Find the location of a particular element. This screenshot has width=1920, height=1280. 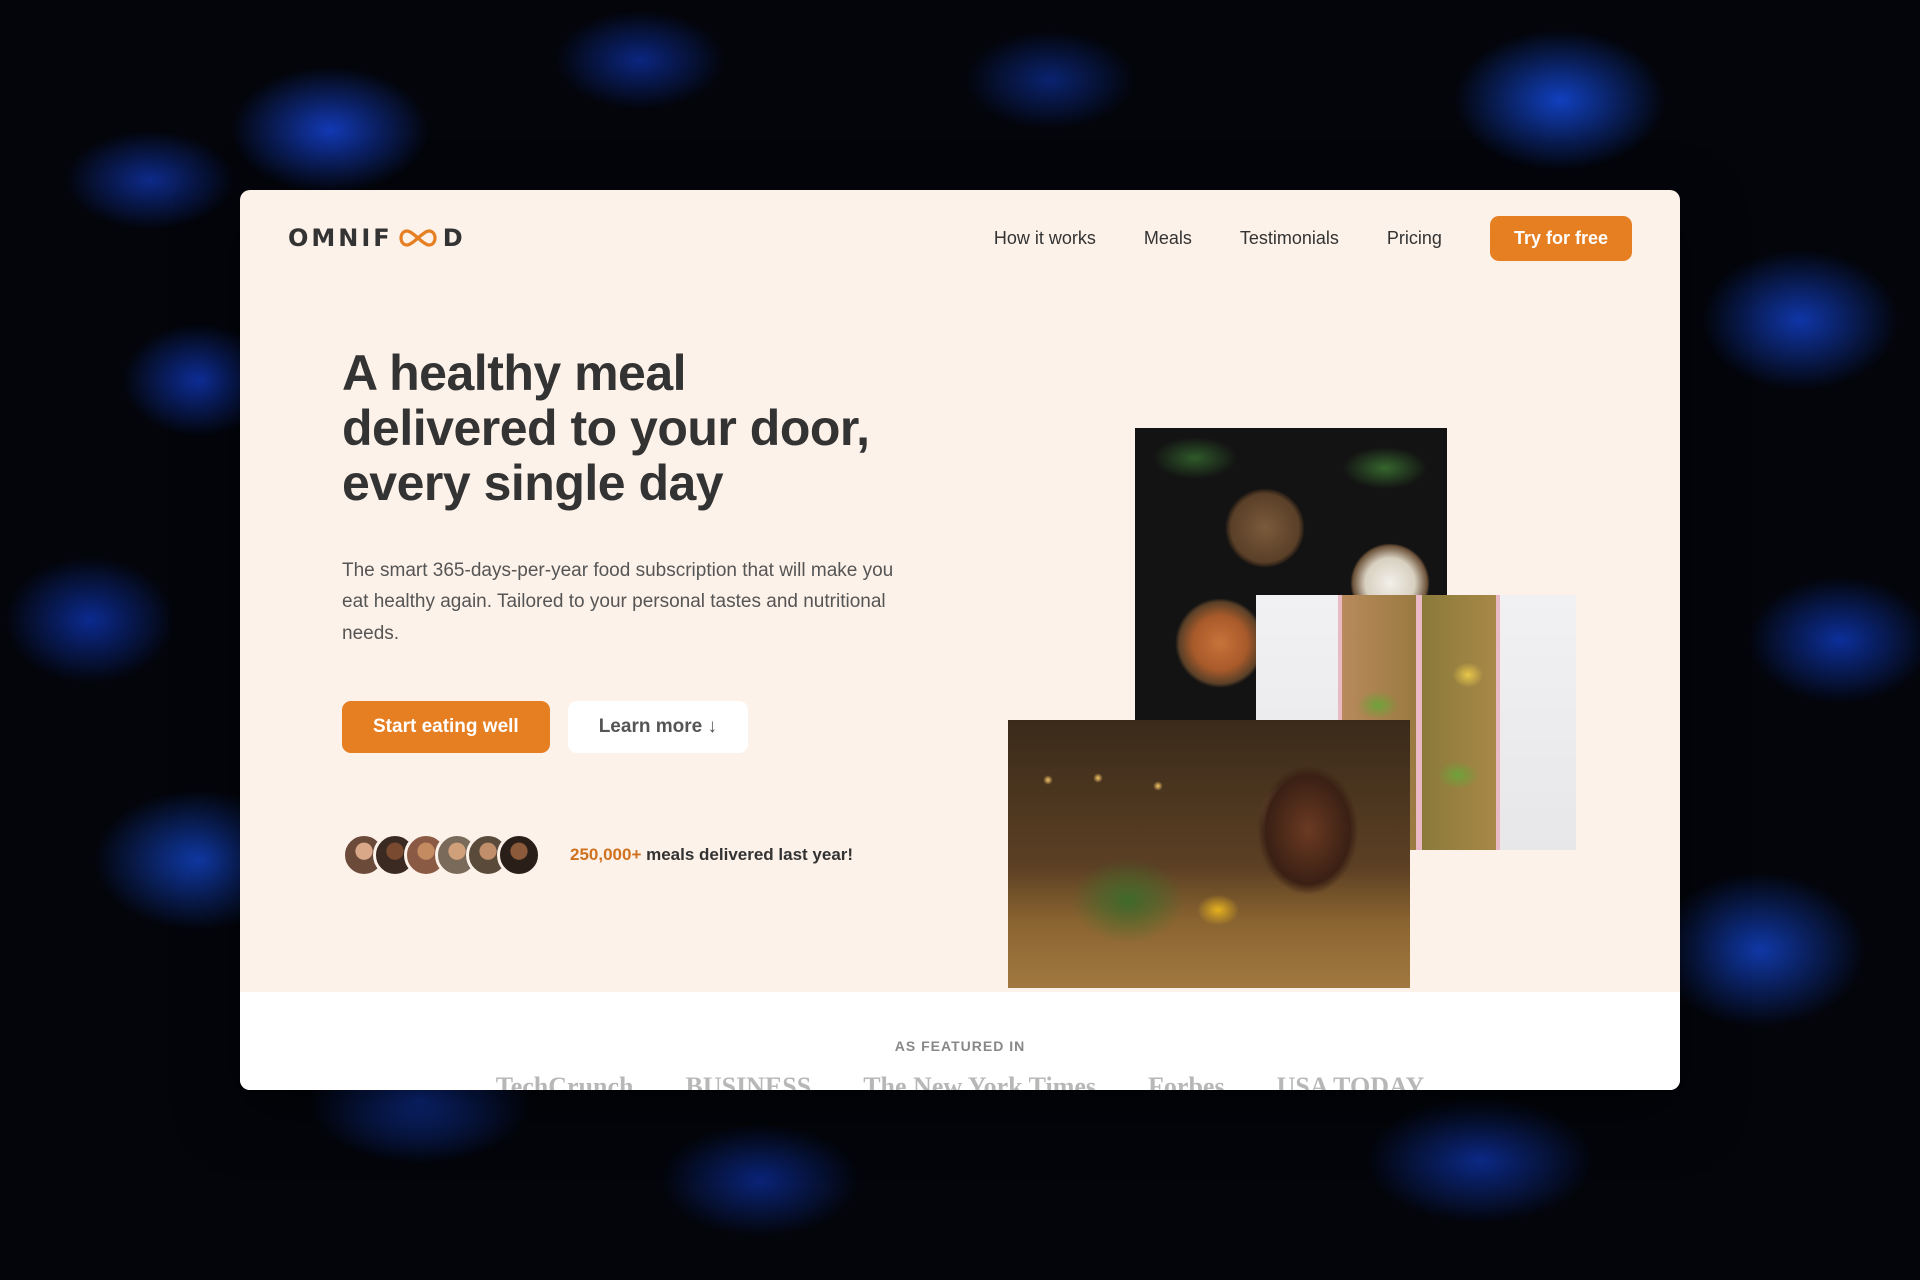

business-insider-logo: BUSINESS is located at coordinates (748, 1081).